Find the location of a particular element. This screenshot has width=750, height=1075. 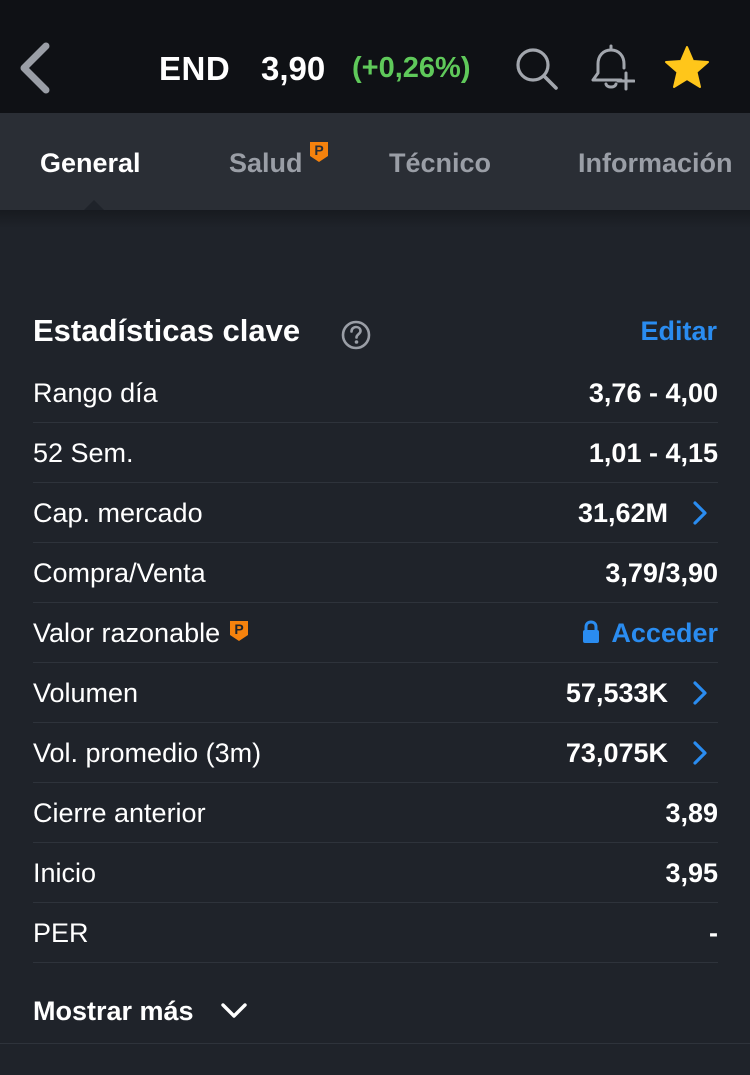

top-bar: END 3,90 (+0,26%) is located at coordinates (375, 56).